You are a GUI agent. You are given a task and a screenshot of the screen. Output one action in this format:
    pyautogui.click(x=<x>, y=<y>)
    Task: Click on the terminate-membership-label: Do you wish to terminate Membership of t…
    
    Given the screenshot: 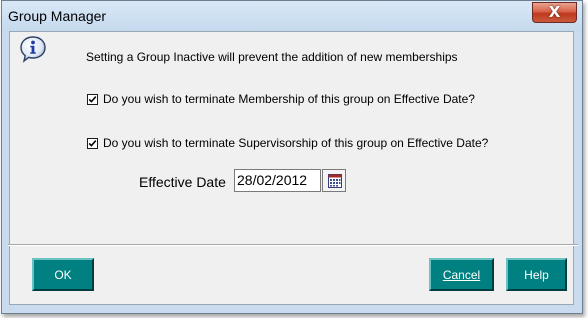 What is the action you would take?
    pyautogui.click(x=289, y=99)
    